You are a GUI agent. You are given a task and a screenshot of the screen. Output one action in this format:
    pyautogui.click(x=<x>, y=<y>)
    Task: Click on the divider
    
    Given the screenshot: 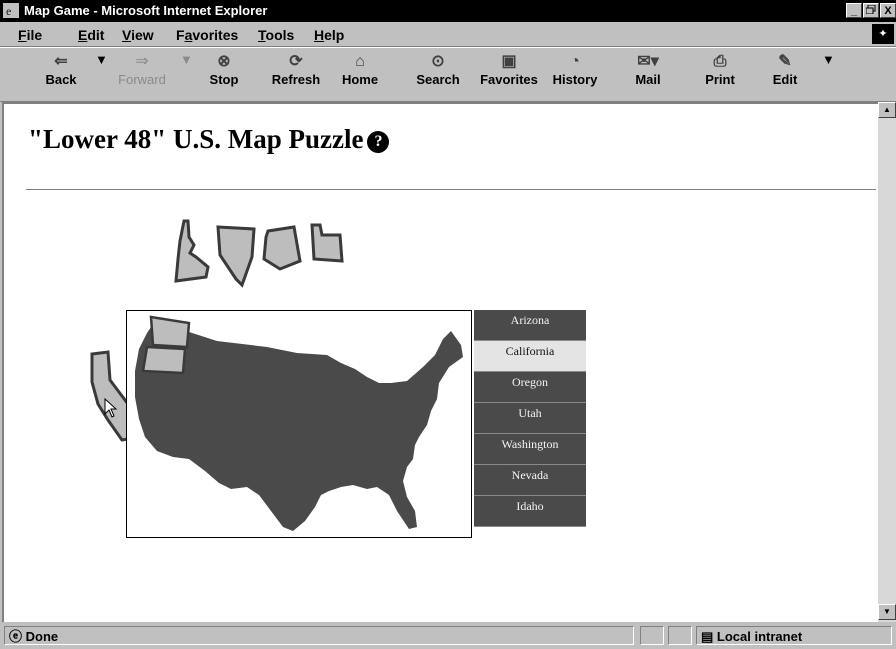 What is the action you would take?
    pyautogui.click(x=451, y=189)
    